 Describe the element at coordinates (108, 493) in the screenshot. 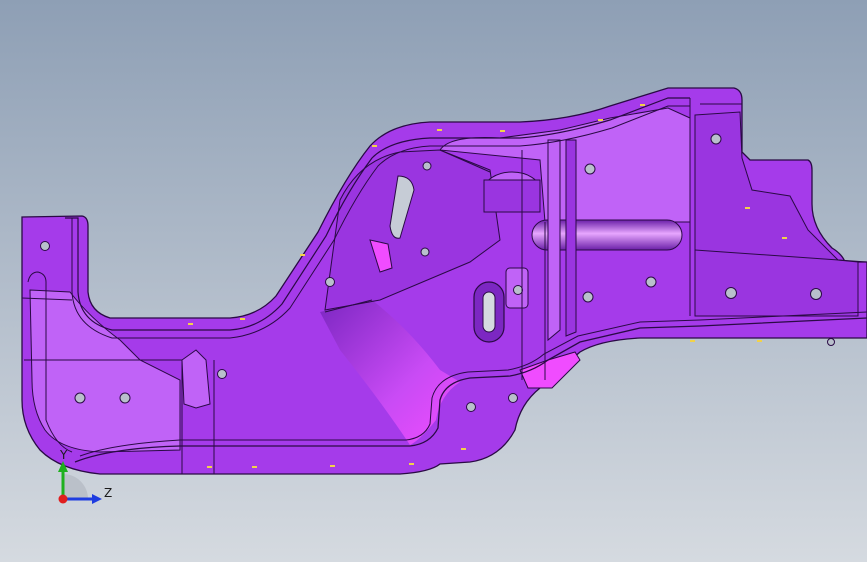

I see `z-axis-label: Z` at that location.